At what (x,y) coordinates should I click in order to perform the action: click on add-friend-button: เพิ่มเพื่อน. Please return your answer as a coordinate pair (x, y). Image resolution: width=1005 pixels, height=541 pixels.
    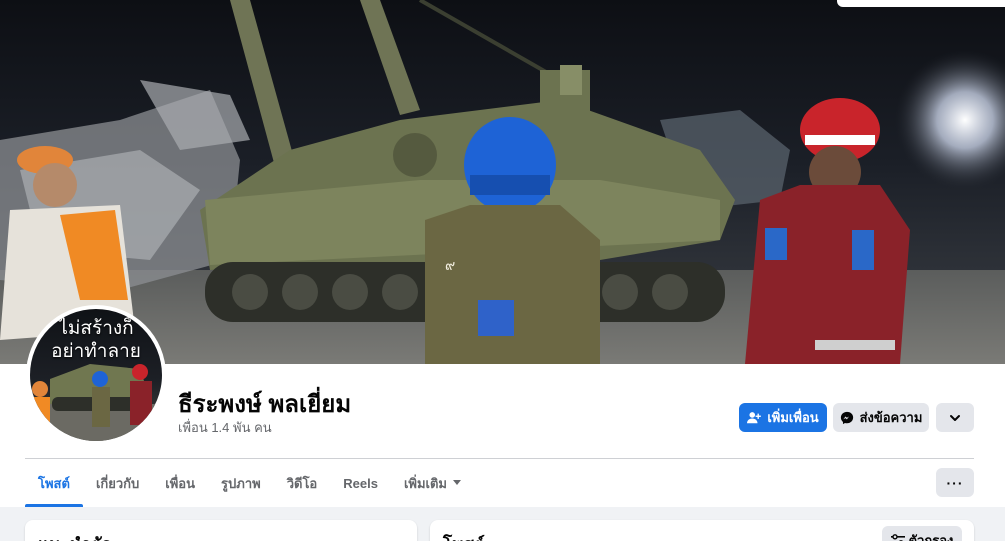
    Looking at the image, I should click on (783, 417).